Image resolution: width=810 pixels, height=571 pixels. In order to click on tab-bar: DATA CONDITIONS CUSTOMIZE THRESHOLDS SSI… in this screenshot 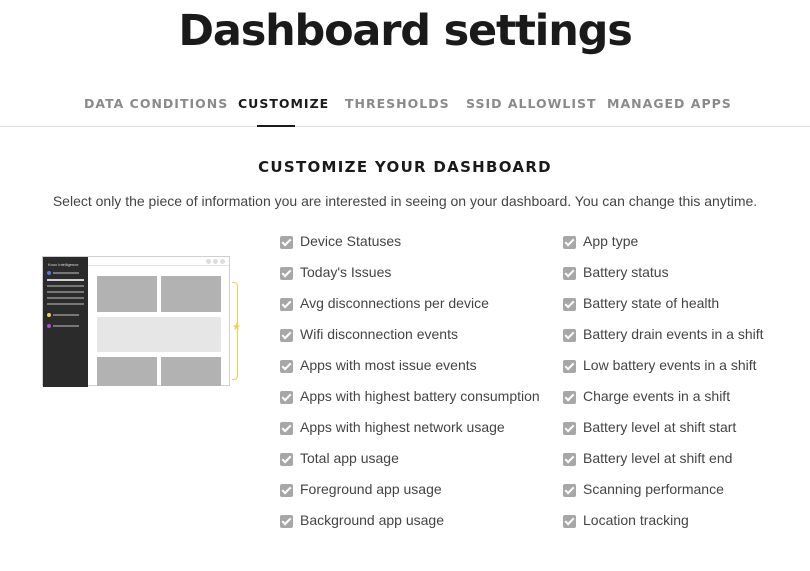, I will do `click(405, 107)`.